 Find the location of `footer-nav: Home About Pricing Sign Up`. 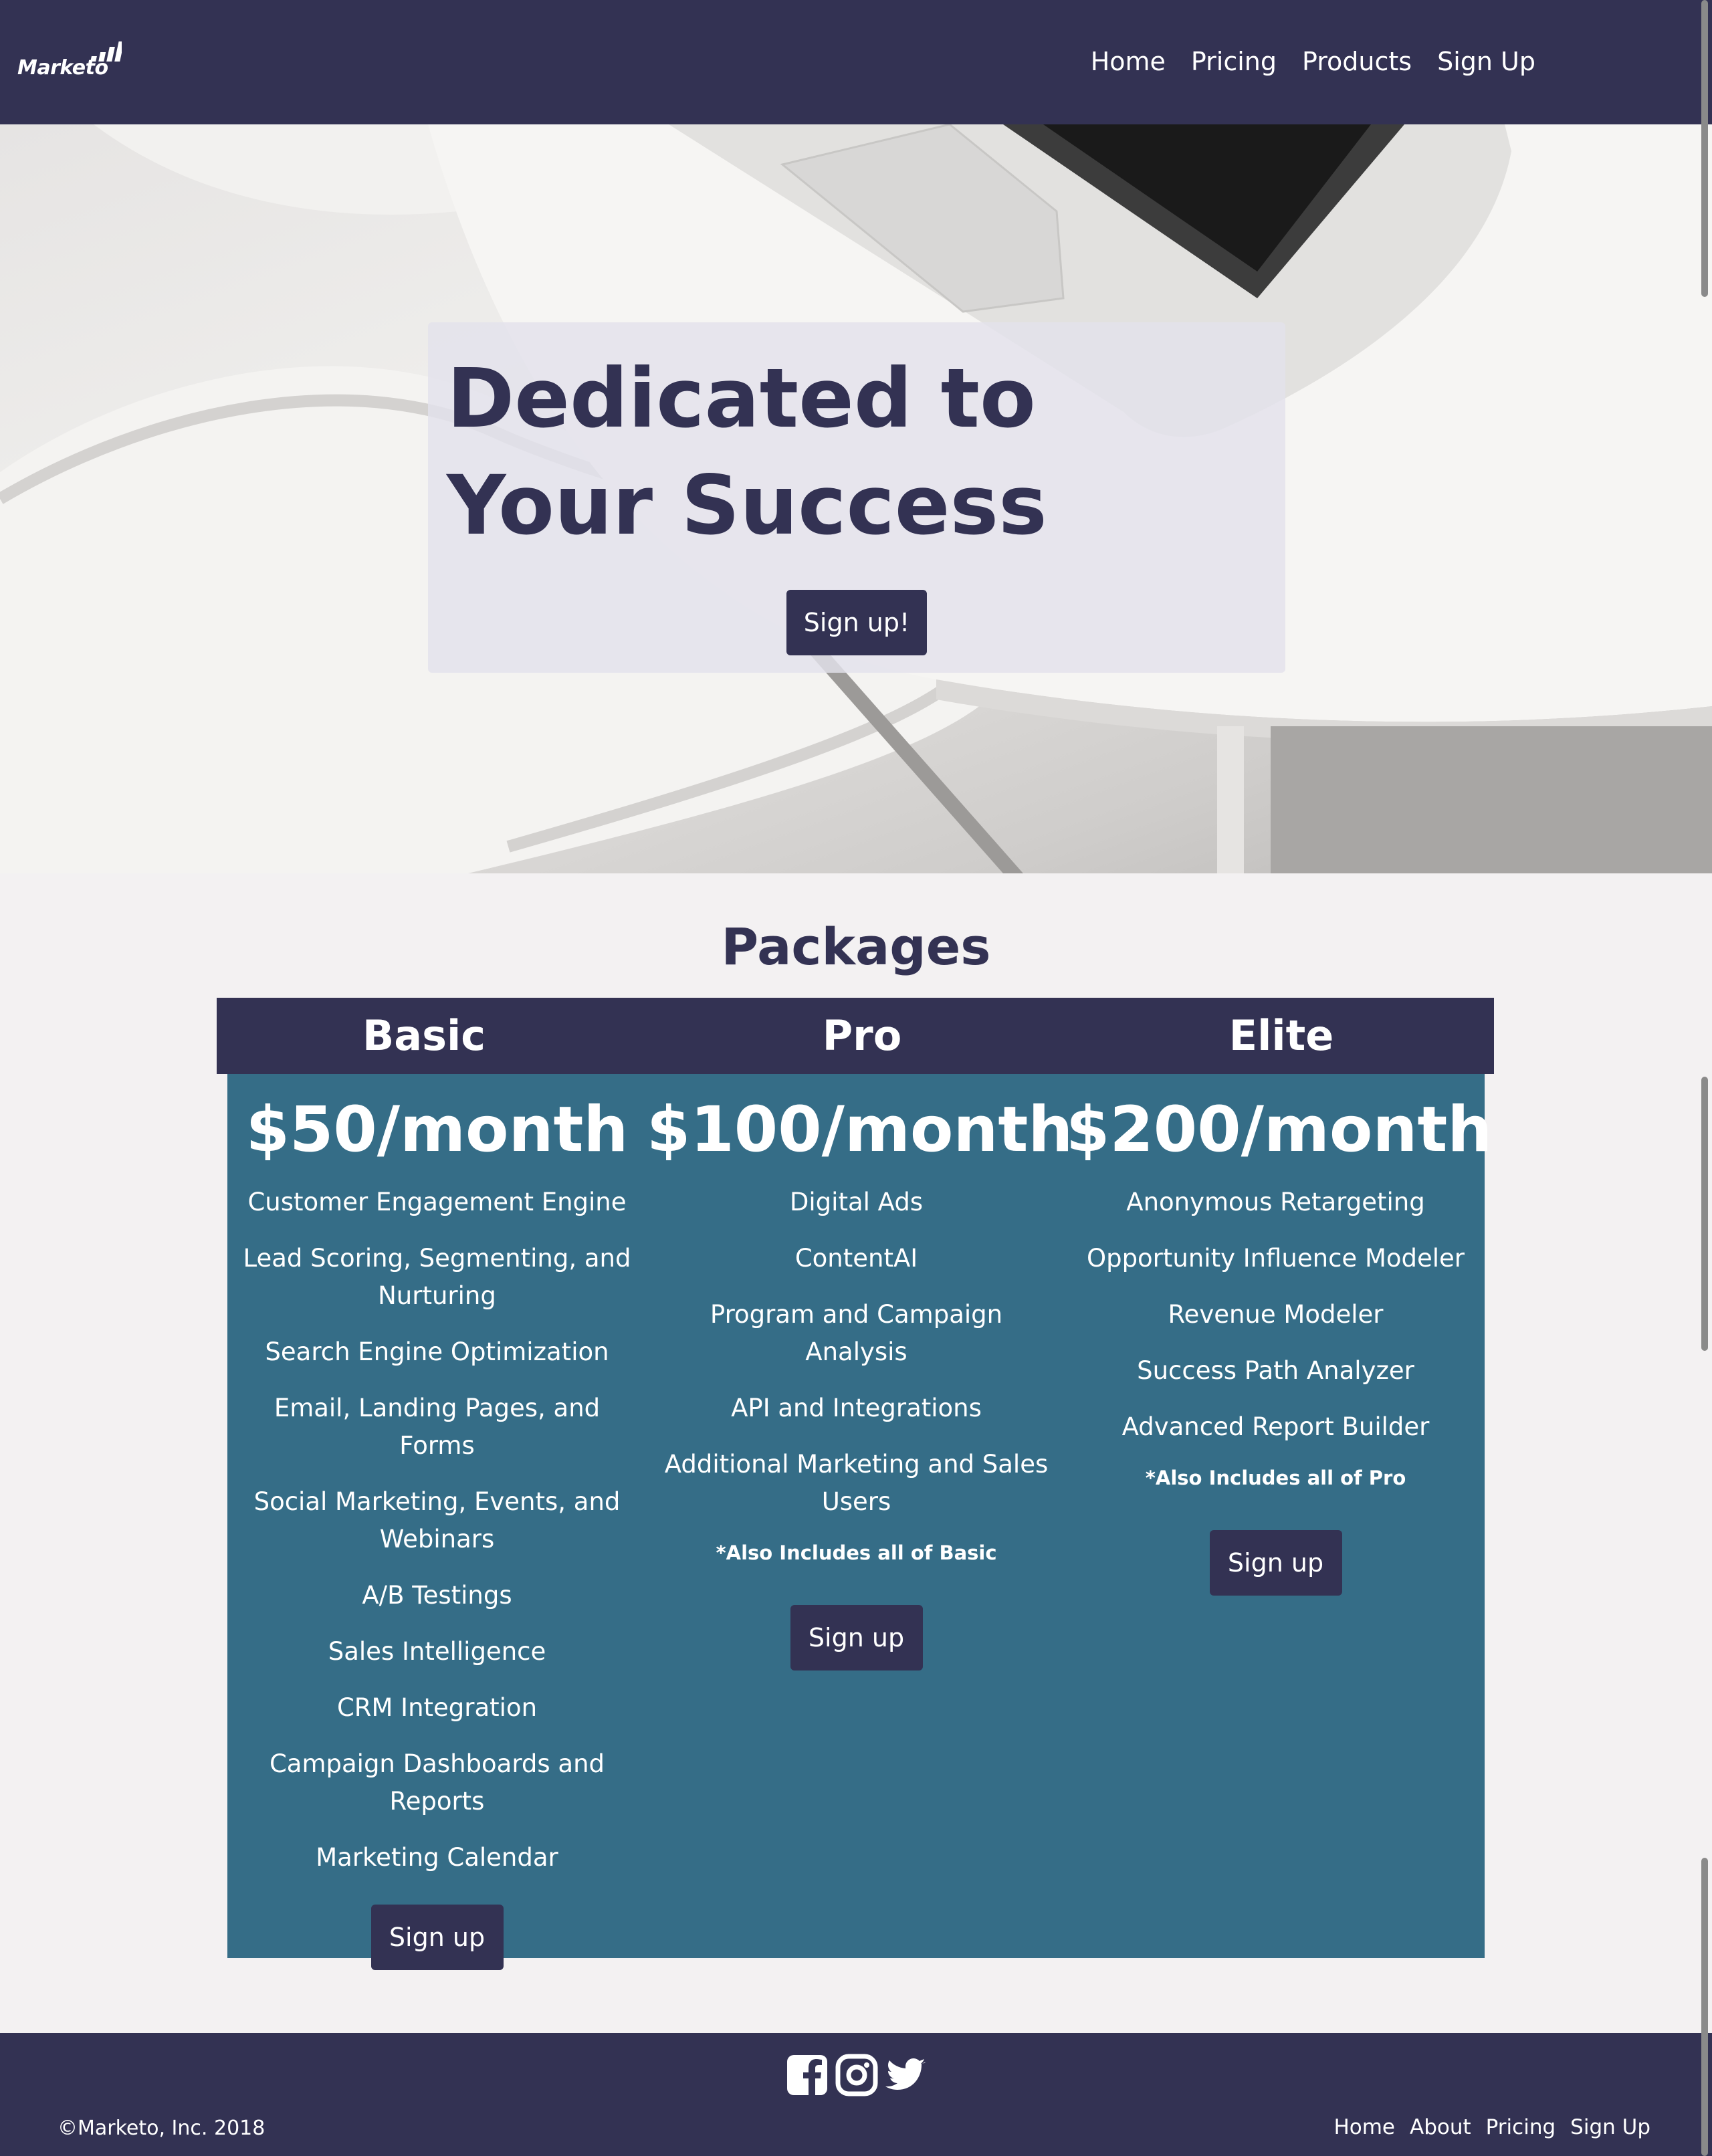

footer-nav: Home About Pricing Sign Up is located at coordinates (1491, 2127).